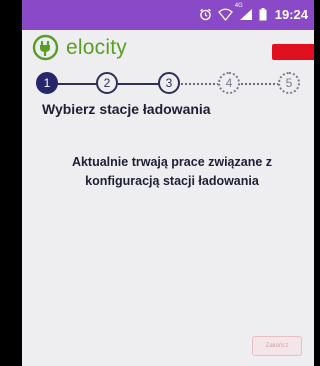 This screenshot has width=320, height=366. I want to click on plug-logo-icon, so click(45, 47).